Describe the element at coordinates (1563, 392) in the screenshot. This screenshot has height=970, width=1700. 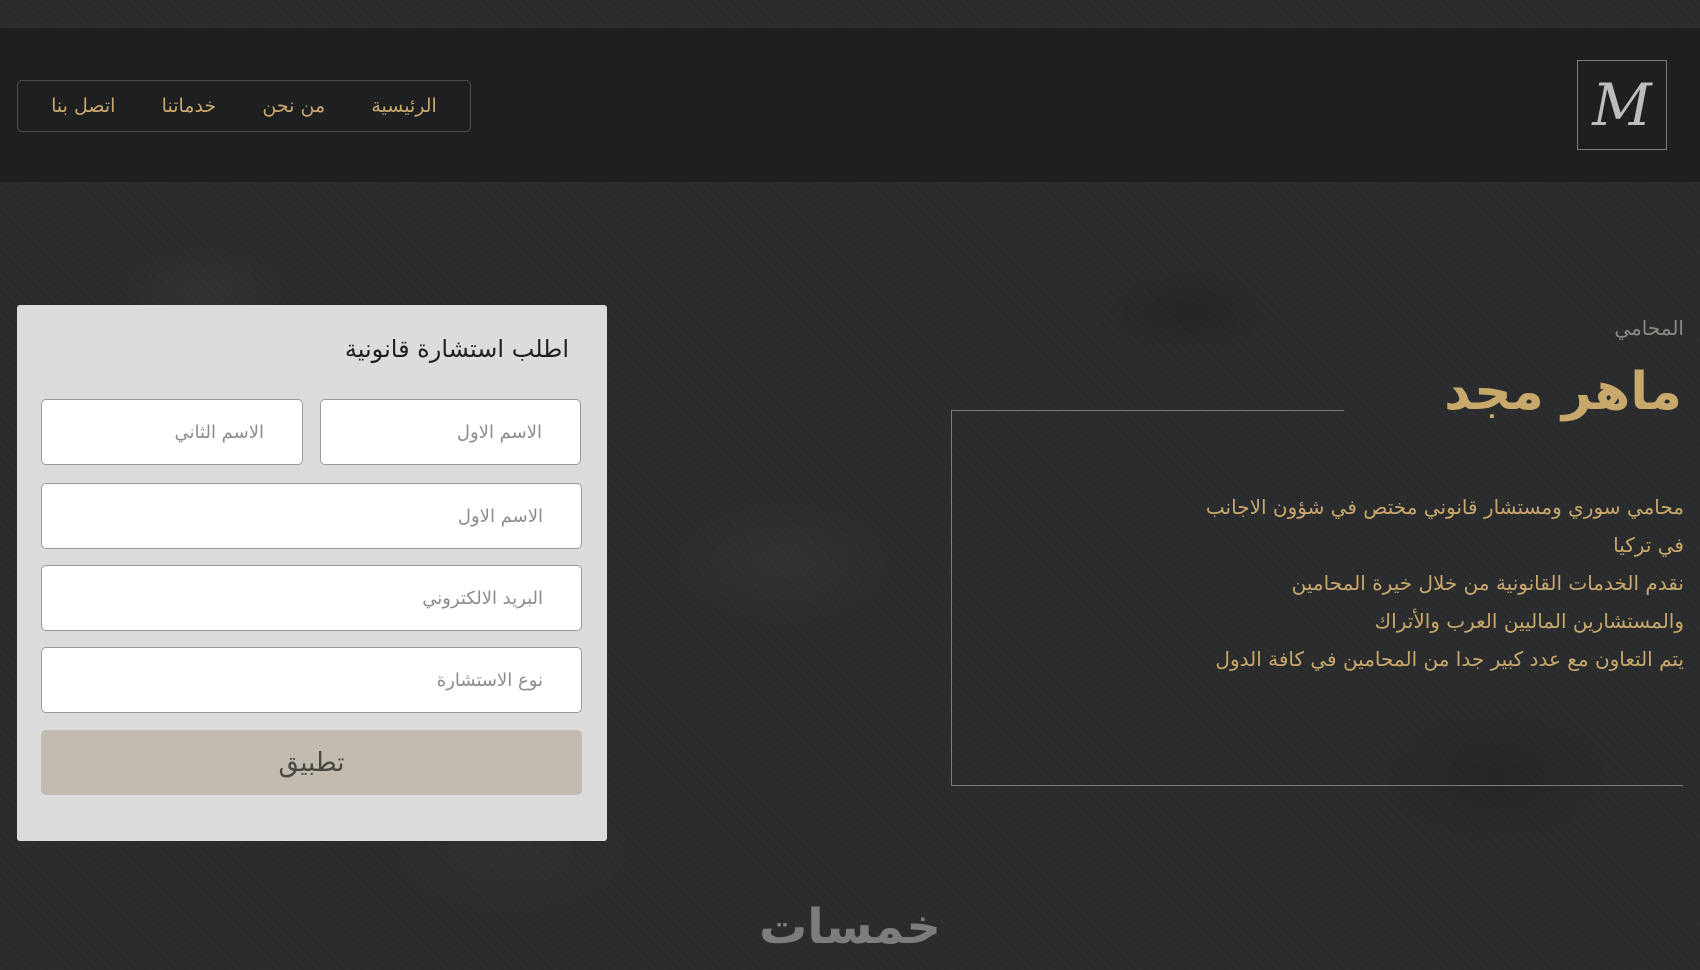
I see `hero-title: ماهر مجد` at that location.